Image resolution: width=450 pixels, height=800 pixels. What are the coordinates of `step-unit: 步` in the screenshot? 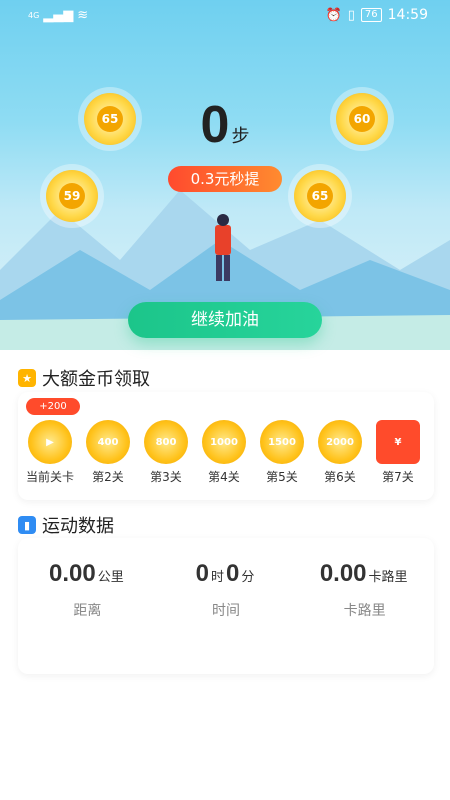 It's located at (240, 136).